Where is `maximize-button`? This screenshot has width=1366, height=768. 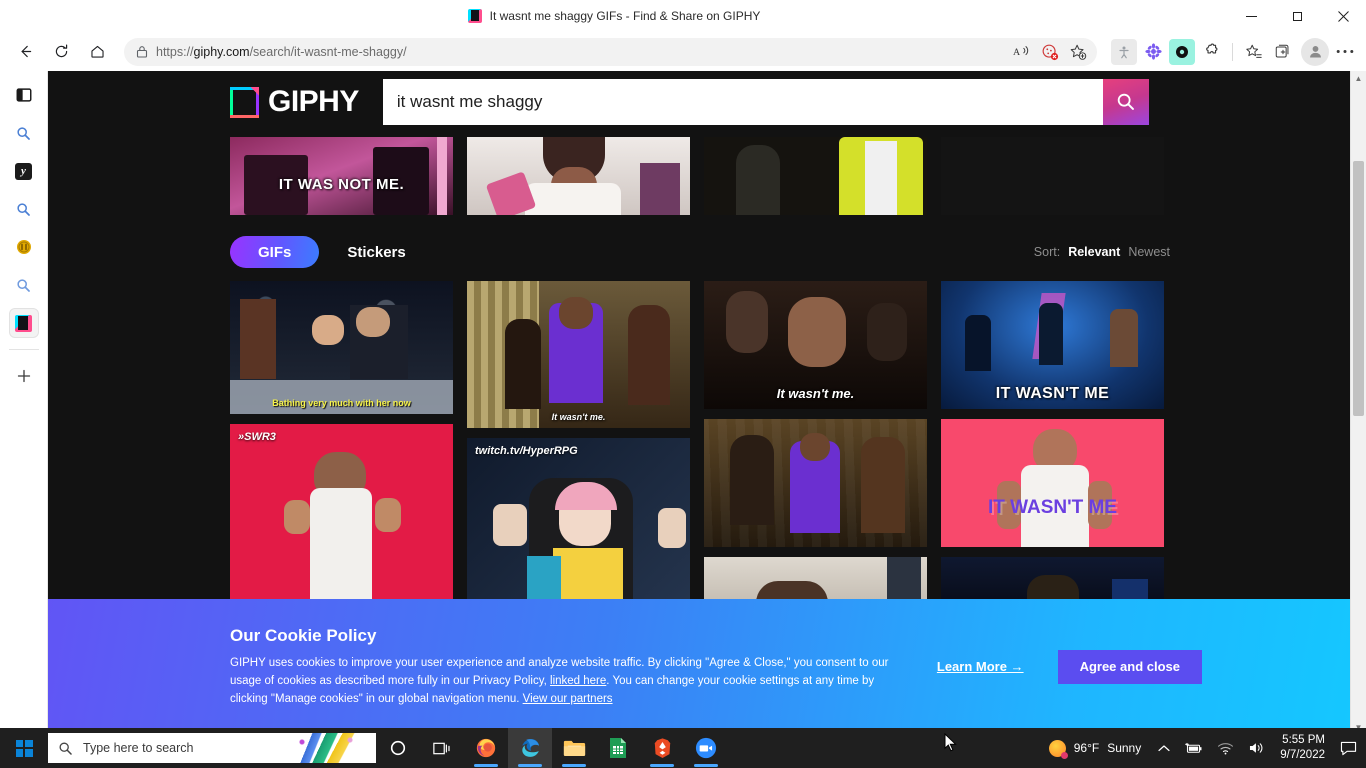 maximize-button is located at coordinates (1297, 16).